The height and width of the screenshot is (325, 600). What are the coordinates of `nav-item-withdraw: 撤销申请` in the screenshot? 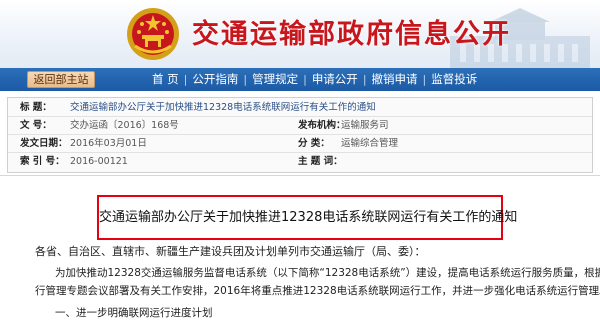 It's located at (395, 79).